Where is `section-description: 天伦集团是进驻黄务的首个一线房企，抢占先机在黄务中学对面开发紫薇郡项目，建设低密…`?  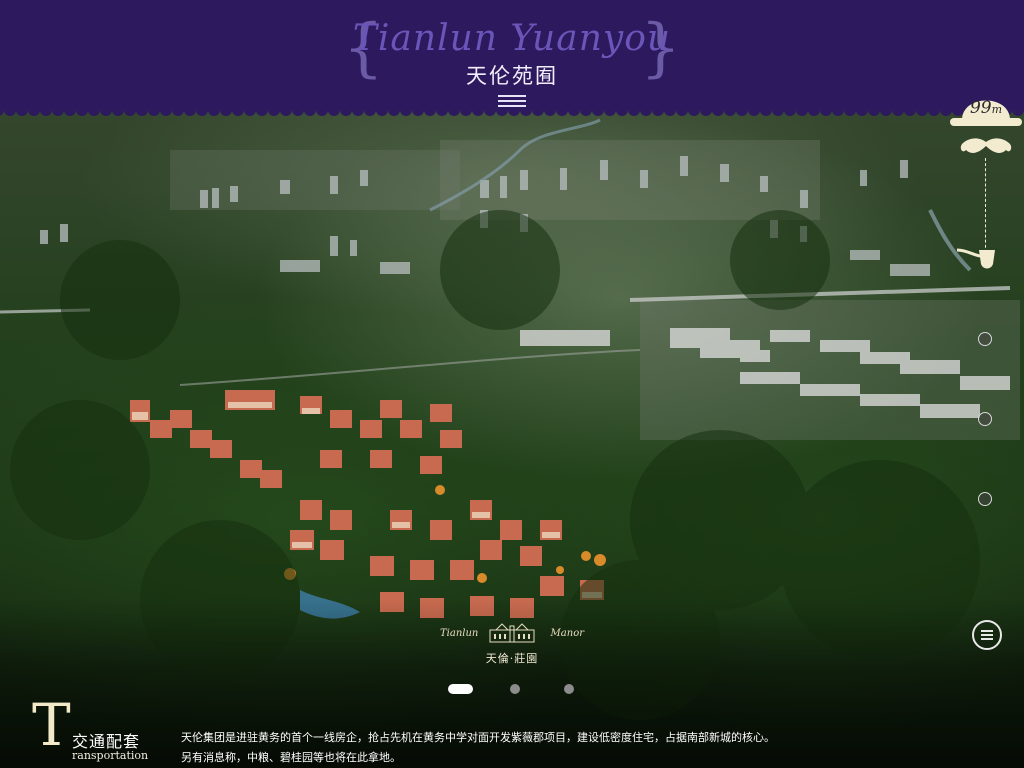 section-description: 天伦集团是进驻黄务的首个一线房企，抢占先机在黄务中学对面开发紫薇郡项目，建设低密… is located at coordinates (531, 748).